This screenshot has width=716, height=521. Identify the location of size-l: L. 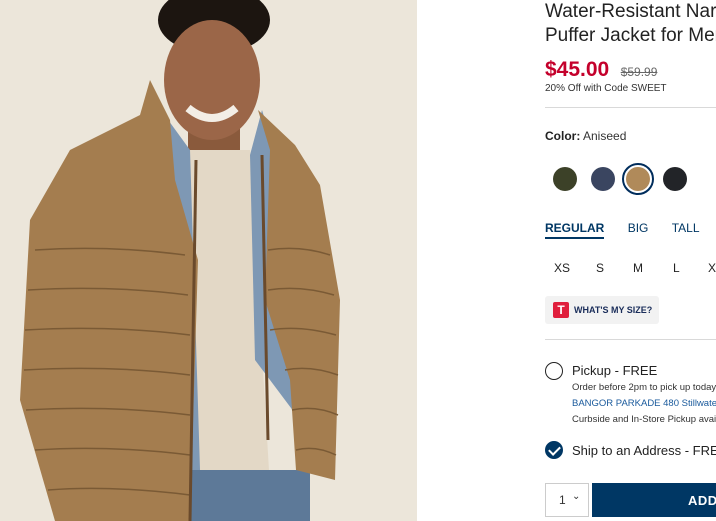
(676, 268).